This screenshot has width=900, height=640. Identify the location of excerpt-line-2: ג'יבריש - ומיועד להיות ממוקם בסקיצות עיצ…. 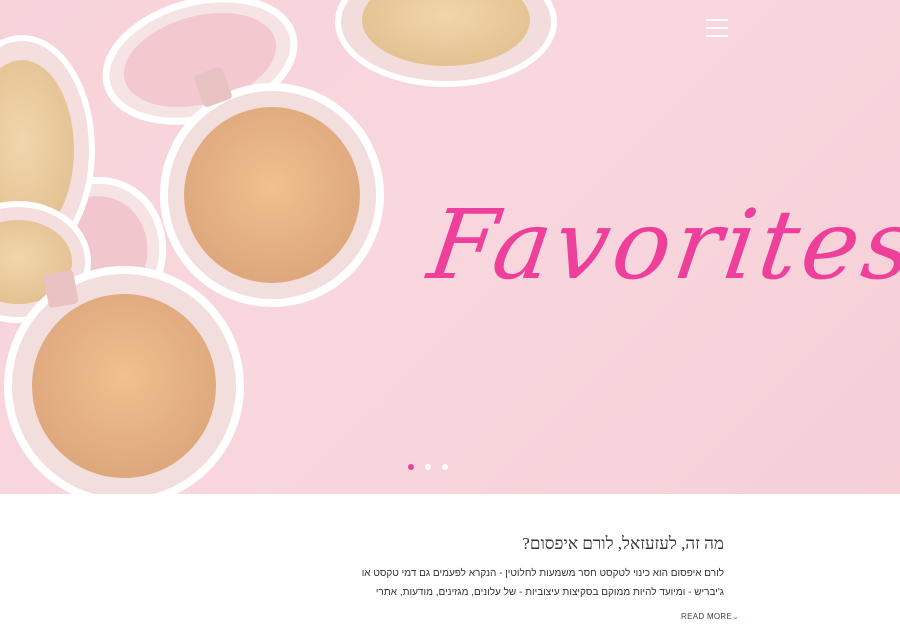
(549, 592).